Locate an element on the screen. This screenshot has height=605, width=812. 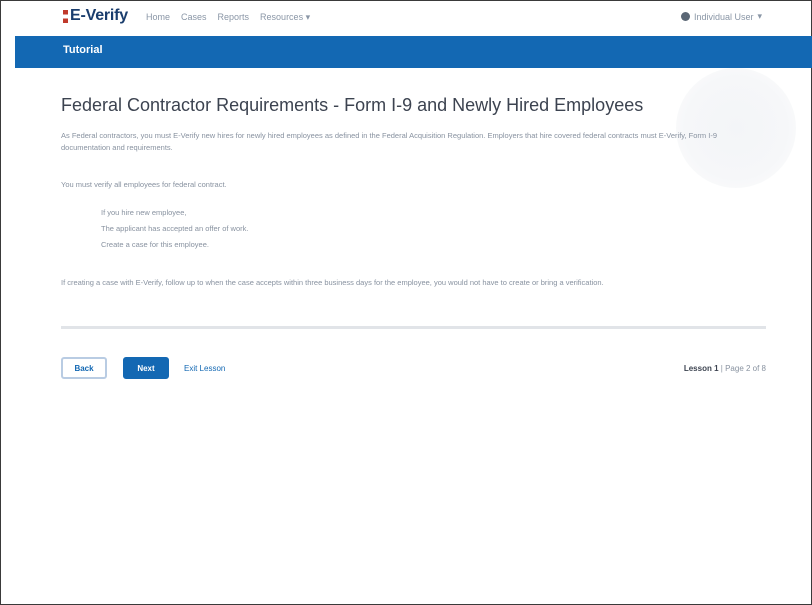
page-banner: Tutorial is located at coordinates (413, 52).